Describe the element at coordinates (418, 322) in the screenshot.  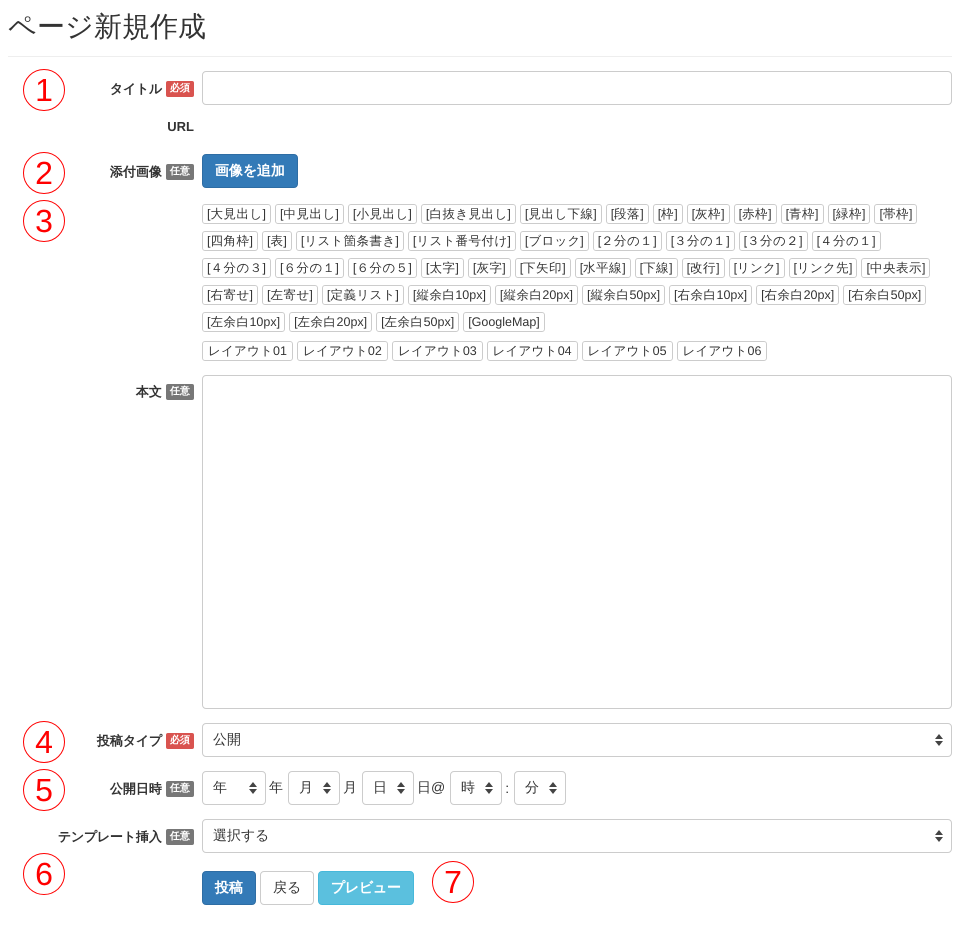
I see `tag-button: [左余白50px]` at that location.